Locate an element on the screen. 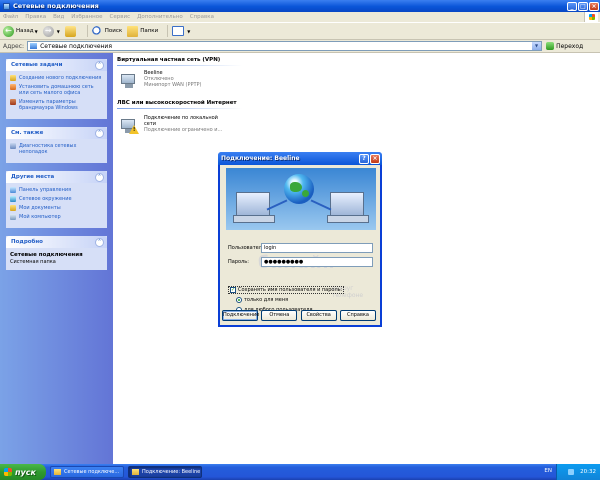  windows-flag-icon is located at coordinates (8, 472).